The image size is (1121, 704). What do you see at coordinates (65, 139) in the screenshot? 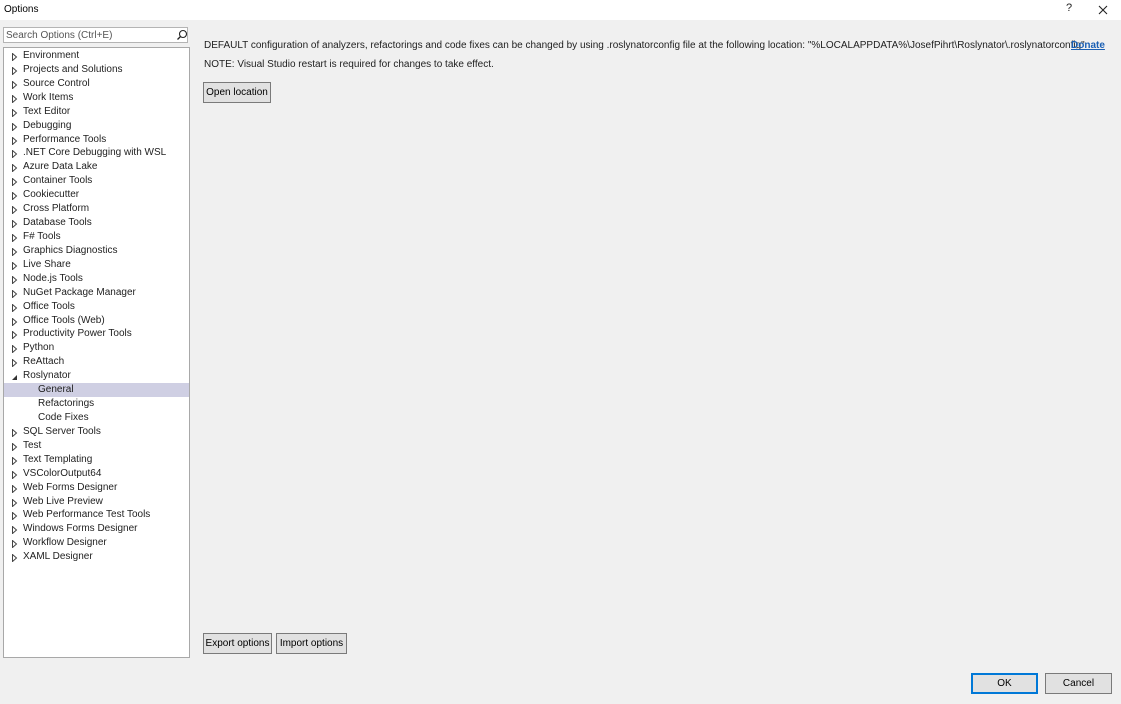
I see `tree-item-label: Performance Tools` at bounding box center [65, 139].